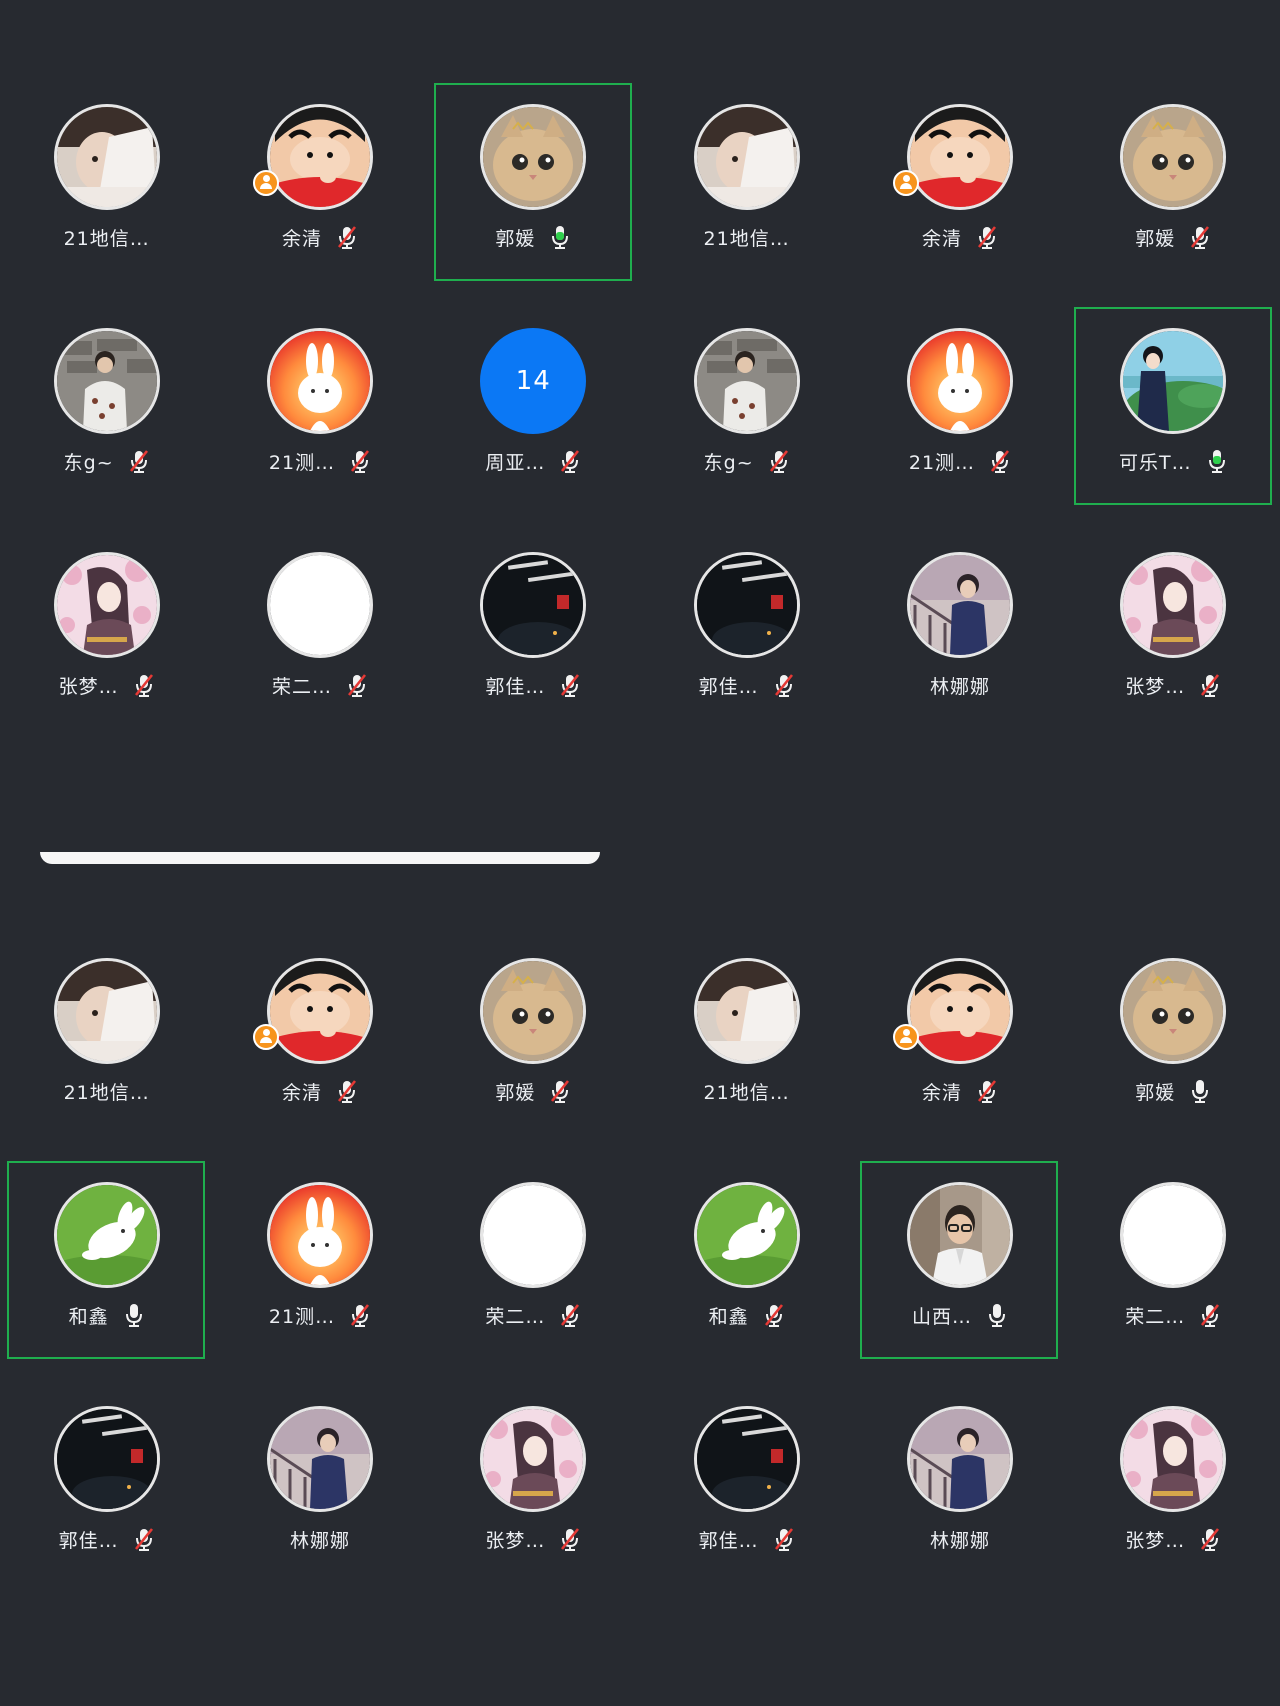 The width and height of the screenshot is (1280, 1706). I want to click on participant-label-row: 东g~, so click(747, 461).